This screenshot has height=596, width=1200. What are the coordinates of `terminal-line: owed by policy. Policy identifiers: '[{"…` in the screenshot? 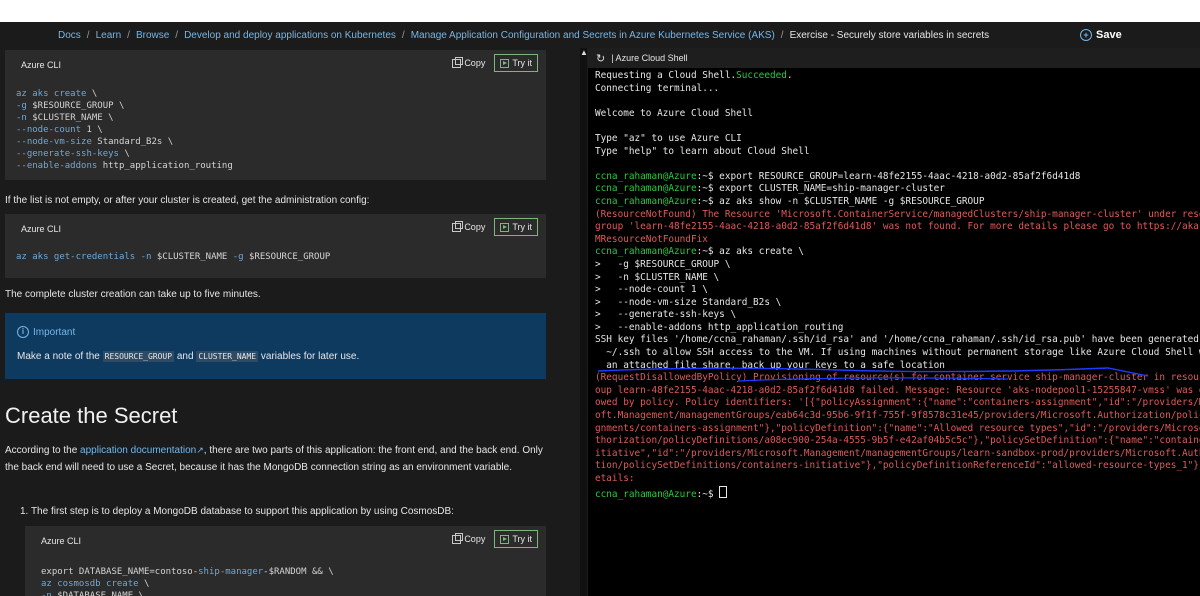 It's located at (897, 403).